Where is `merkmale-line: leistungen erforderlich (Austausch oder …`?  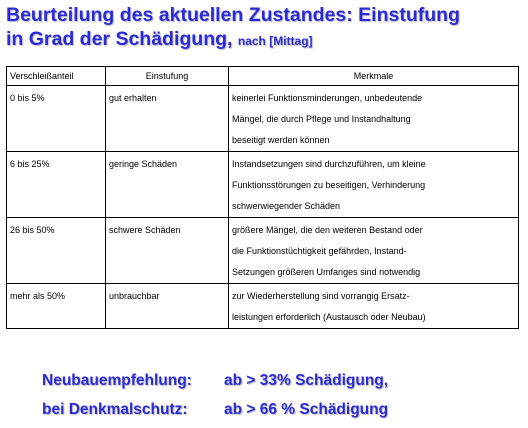
merkmale-line: leistungen erforderlich (Austausch oder … is located at coordinates (329, 317).